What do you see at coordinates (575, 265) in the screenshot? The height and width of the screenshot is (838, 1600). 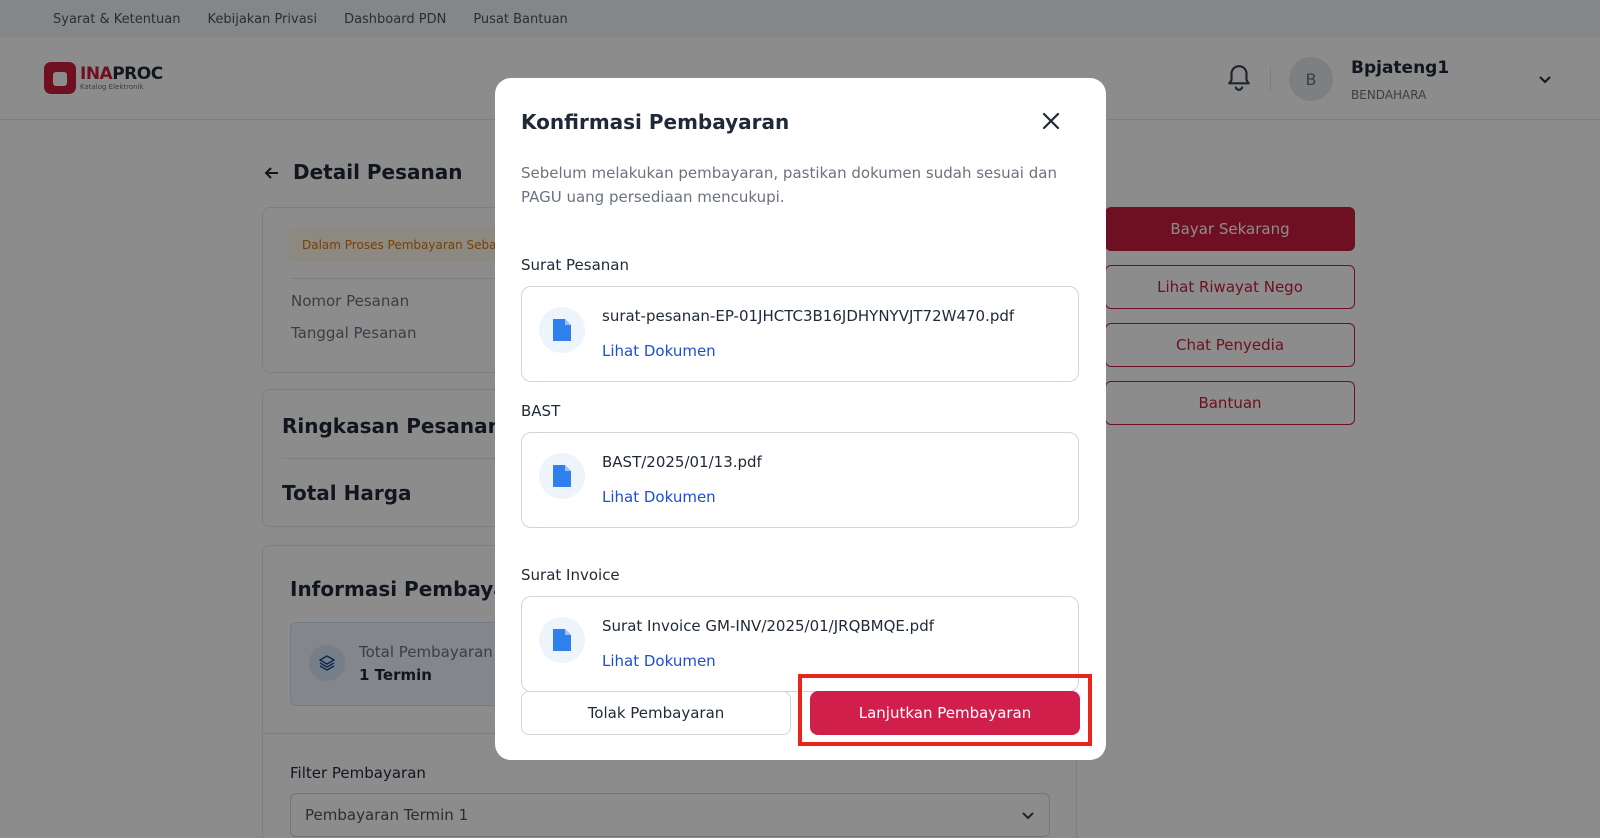 I see `document-label: Surat Pesanan` at bounding box center [575, 265].